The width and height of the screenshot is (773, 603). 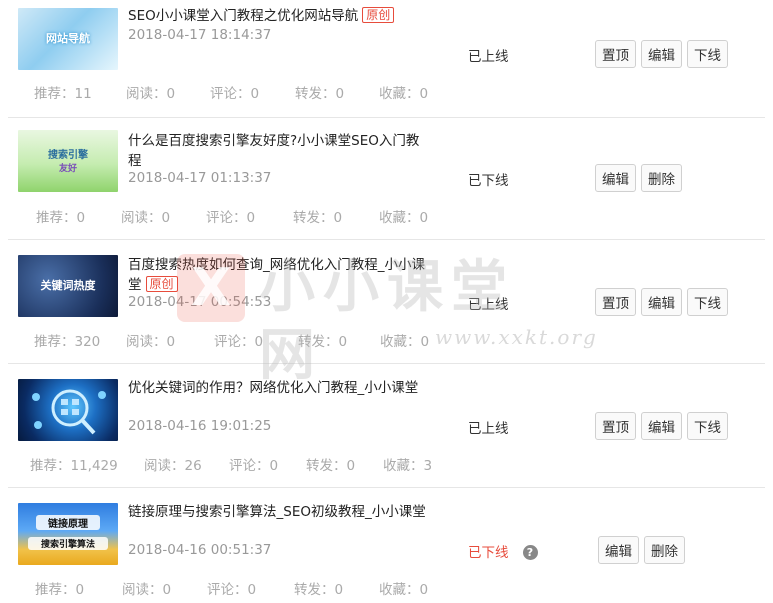 I want to click on post-title: 什么是百度搜索引擎友好度?小小课堂SEO入门教程, so click(x=278, y=151).